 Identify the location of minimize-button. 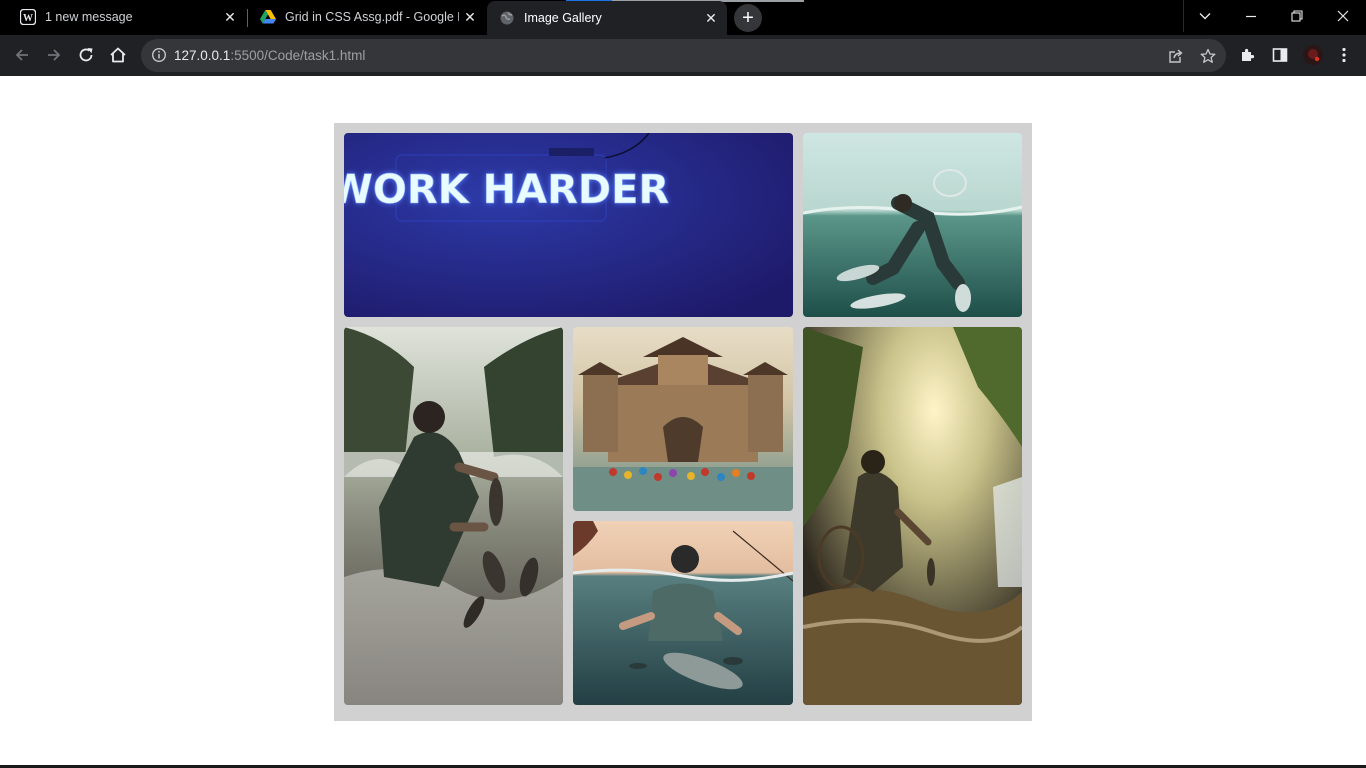
(1251, 16).